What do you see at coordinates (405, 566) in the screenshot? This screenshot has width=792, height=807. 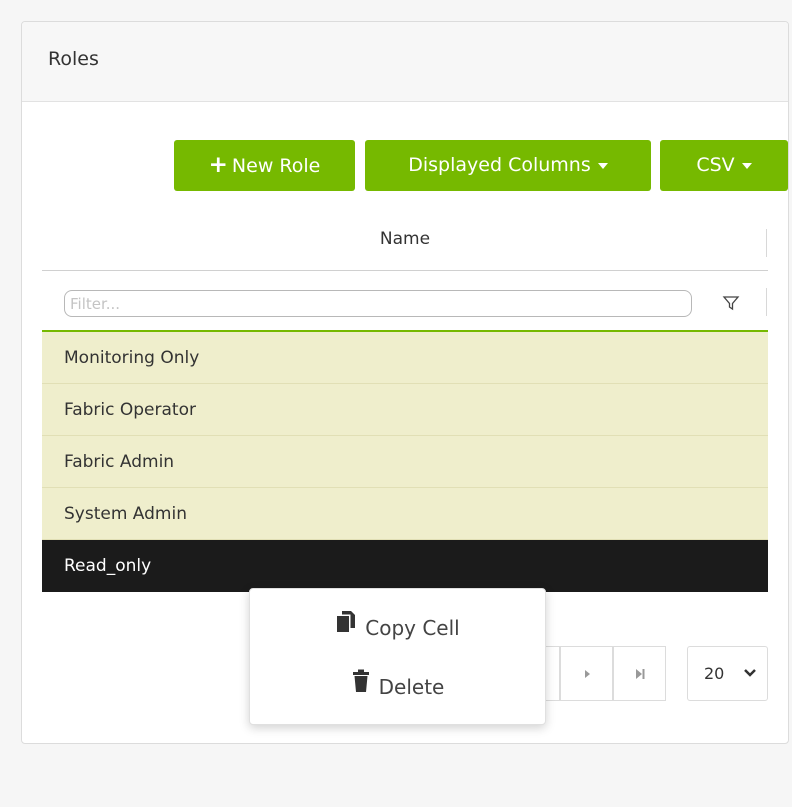 I see `table-row-selected: Read_only` at bounding box center [405, 566].